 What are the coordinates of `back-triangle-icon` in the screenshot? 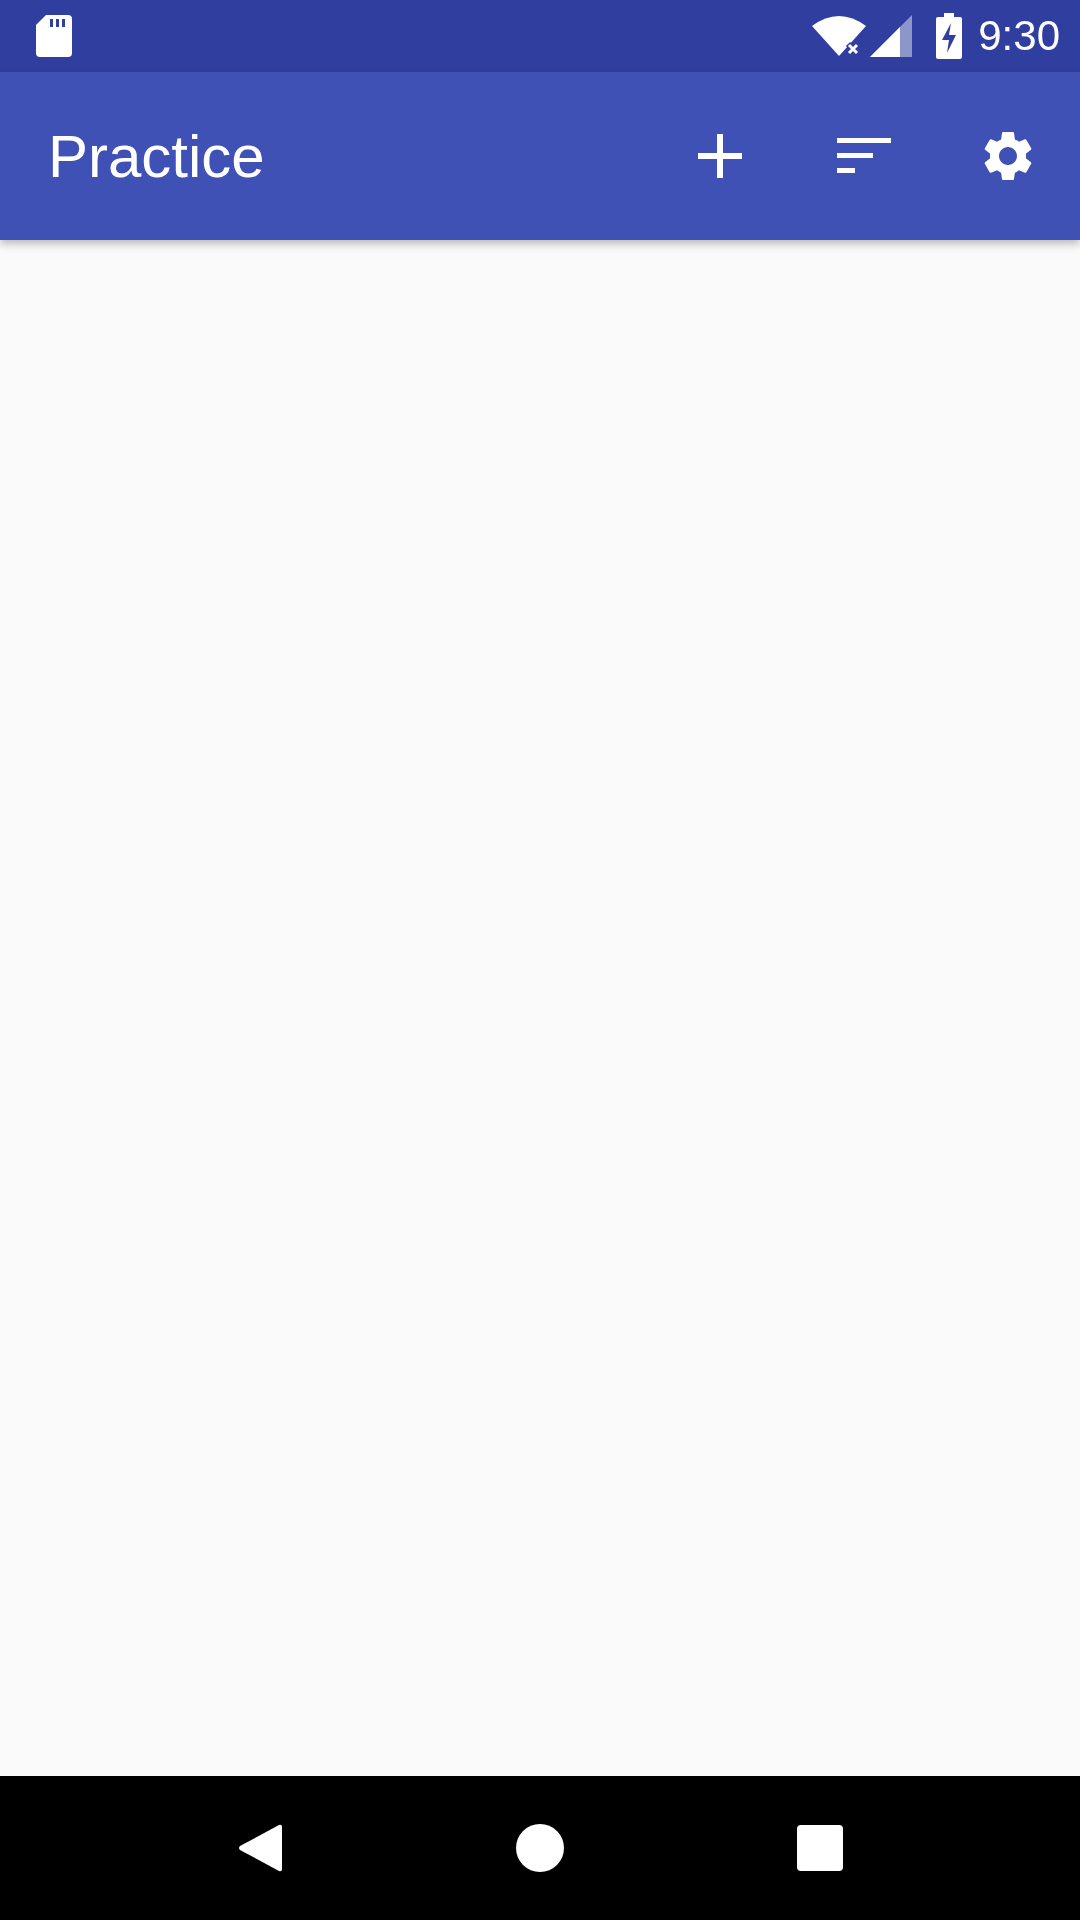 It's located at (260, 1848).